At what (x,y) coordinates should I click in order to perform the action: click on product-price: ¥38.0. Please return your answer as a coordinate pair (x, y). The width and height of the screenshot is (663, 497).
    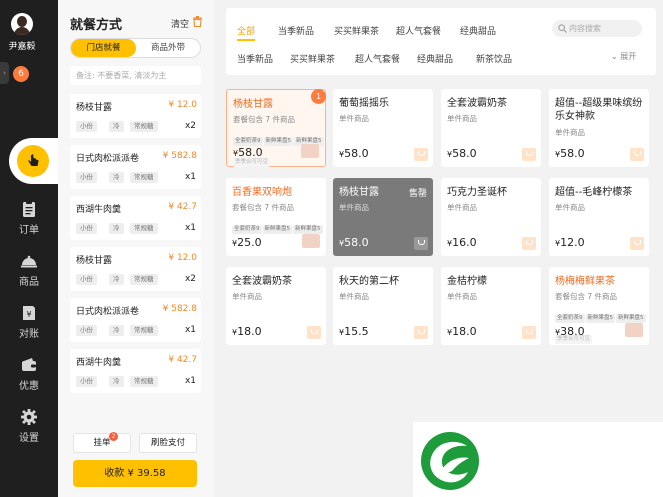
    Looking at the image, I should click on (570, 331).